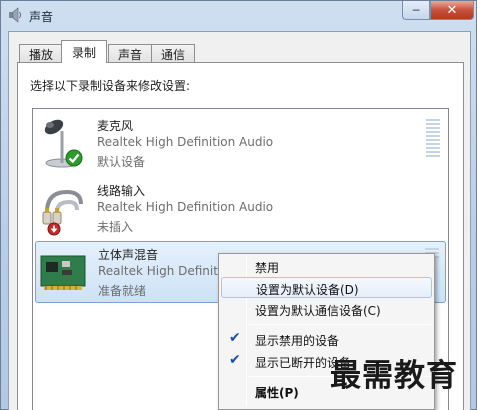  Describe the element at coordinates (239, 16) in the screenshot. I see `title-bar: 声音 ─ ✕` at that location.